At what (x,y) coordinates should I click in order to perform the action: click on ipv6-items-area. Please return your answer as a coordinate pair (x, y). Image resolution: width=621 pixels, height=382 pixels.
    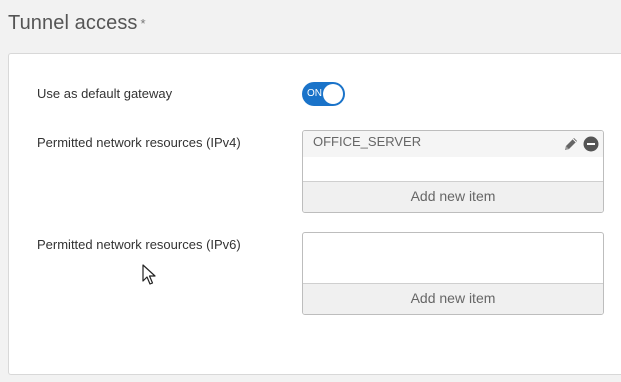
    Looking at the image, I should click on (453, 258).